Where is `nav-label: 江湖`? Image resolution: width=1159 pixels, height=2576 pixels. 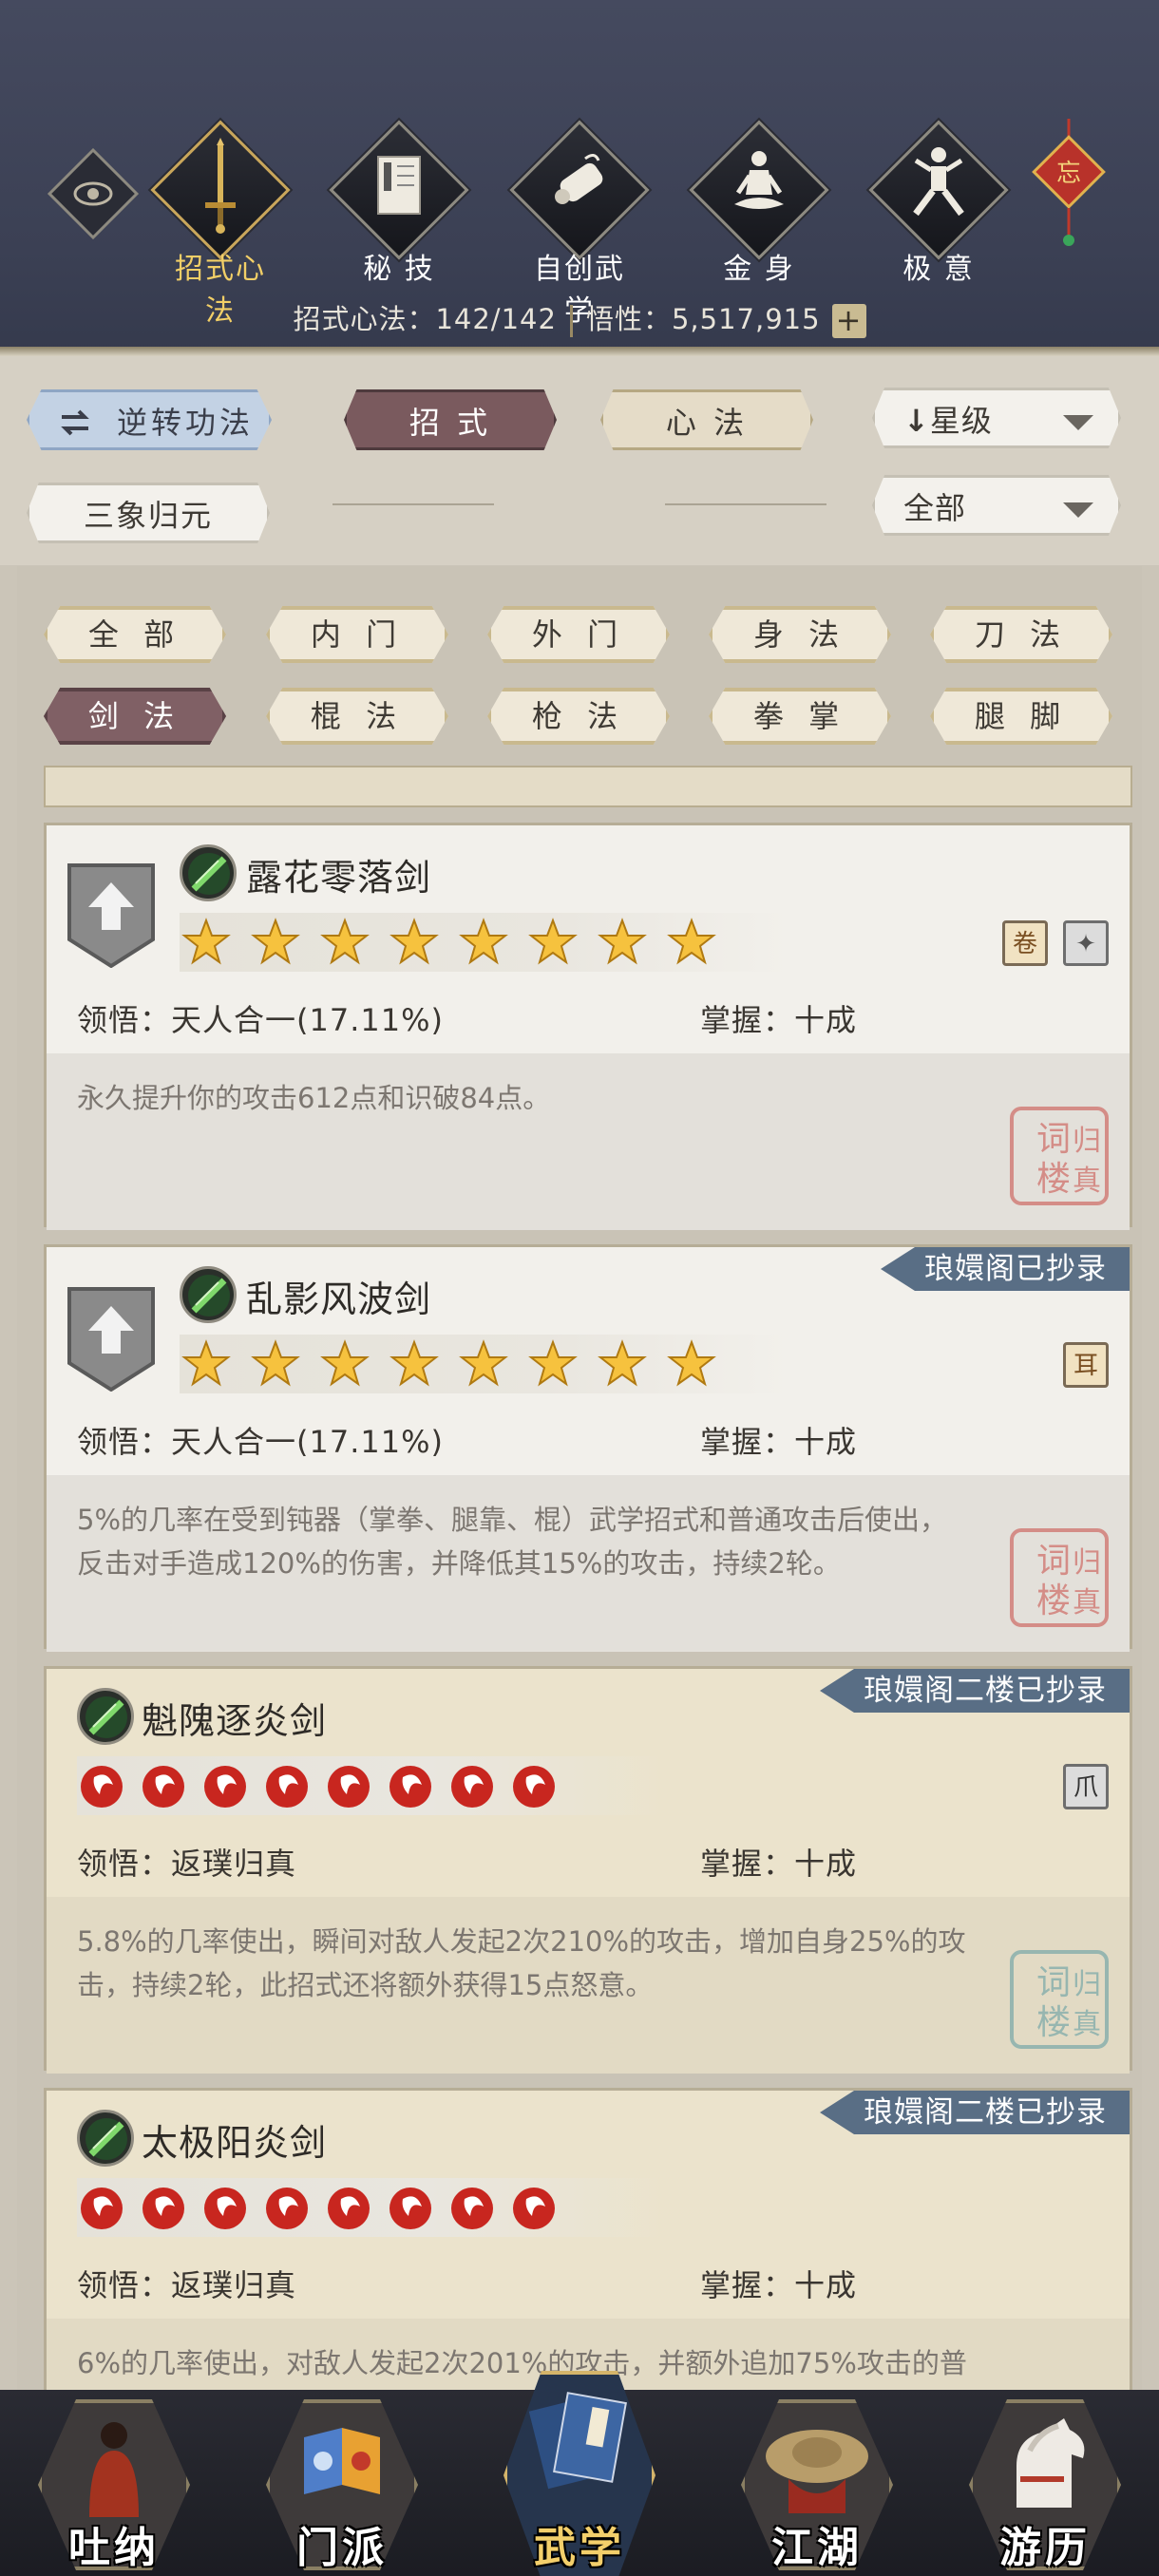 nav-label: 江湖 is located at coordinates (817, 2548).